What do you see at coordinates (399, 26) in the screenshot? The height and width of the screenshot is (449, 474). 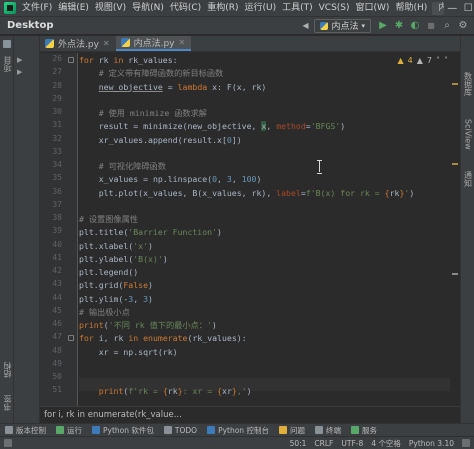 I see `debug-icon: ✱` at bounding box center [399, 26].